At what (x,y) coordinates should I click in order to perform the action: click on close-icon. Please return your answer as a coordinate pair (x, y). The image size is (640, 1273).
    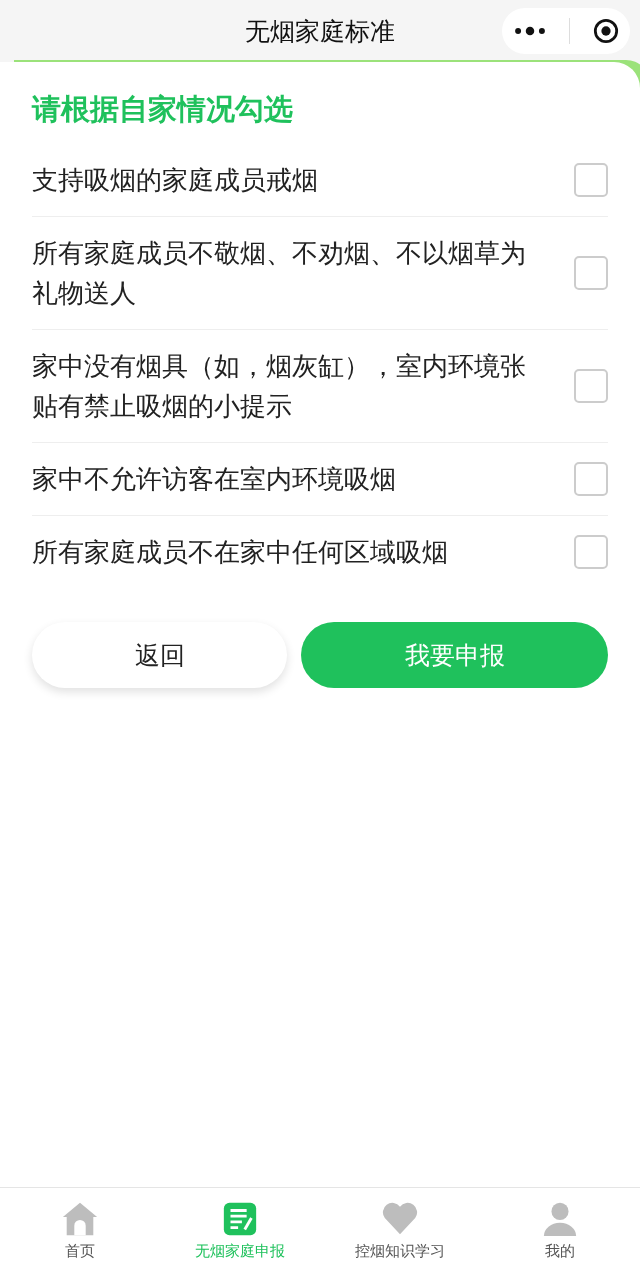
    Looking at the image, I should click on (605, 31).